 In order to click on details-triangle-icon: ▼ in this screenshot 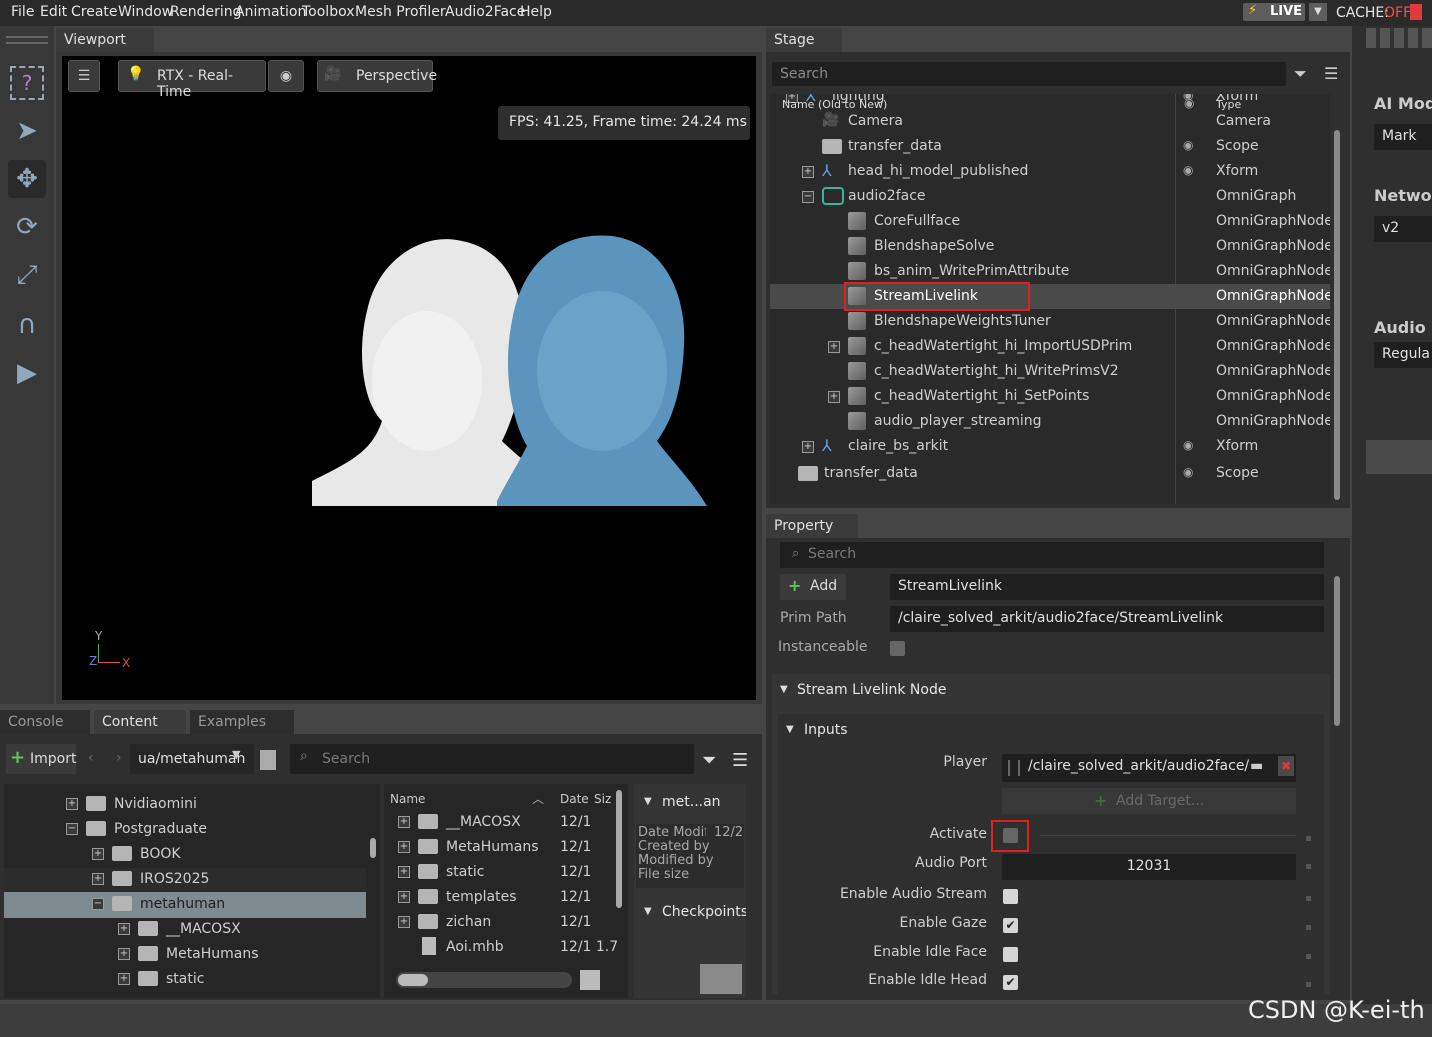, I will do `click(648, 801)`.